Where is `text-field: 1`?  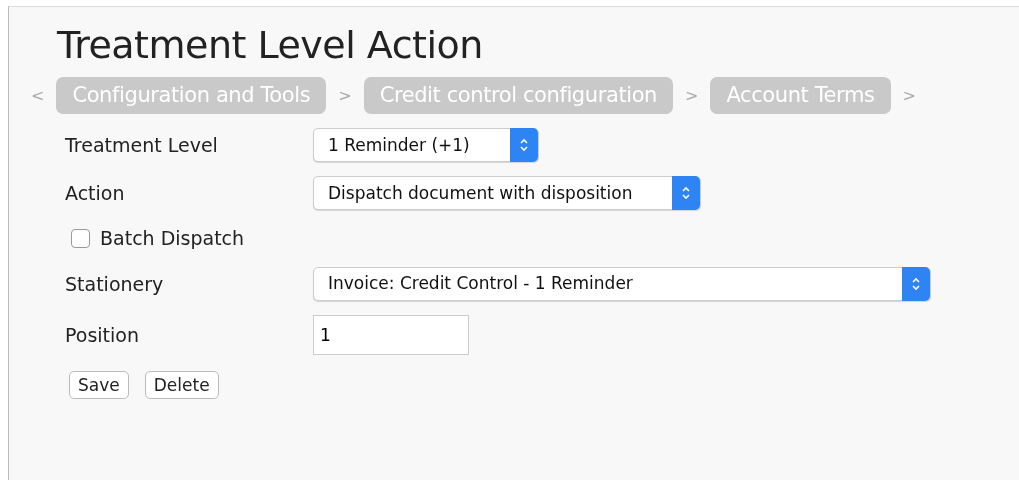
text-field: 1 is located at coordinates (391, 334).